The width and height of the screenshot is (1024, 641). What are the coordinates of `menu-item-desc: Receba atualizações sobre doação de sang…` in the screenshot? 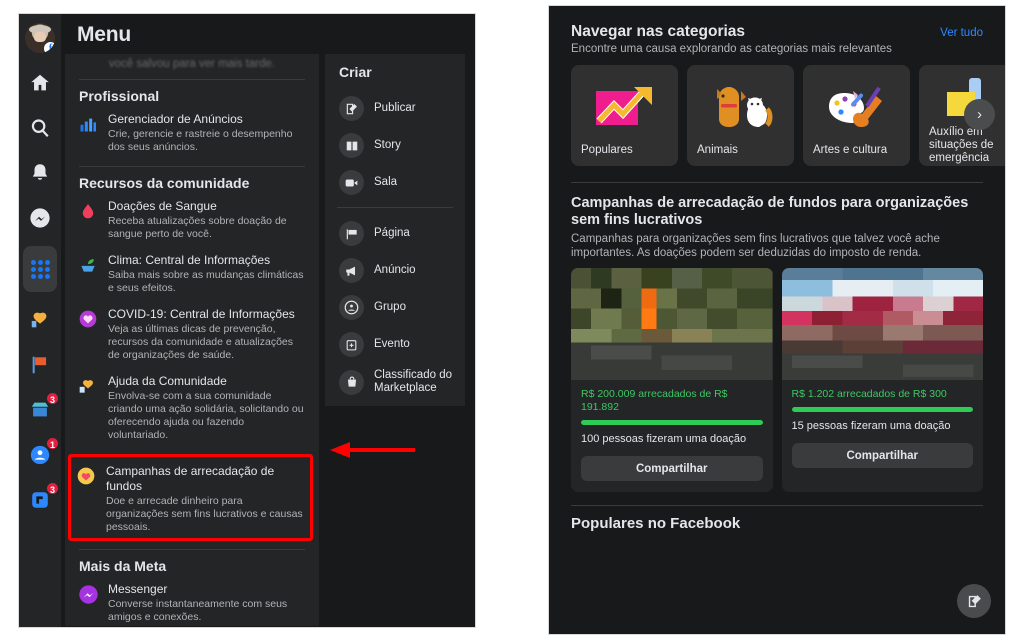 It's located at (197, 227).